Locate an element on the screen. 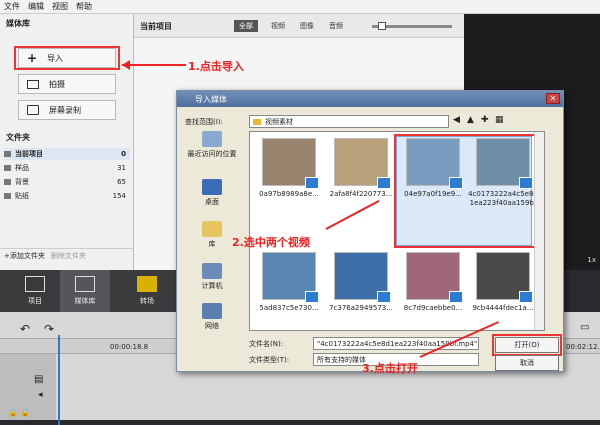 Image resolution: width=600 pixels, height=425 pixels. folder-name: 贴纸 is located at coordinates (22, 196).